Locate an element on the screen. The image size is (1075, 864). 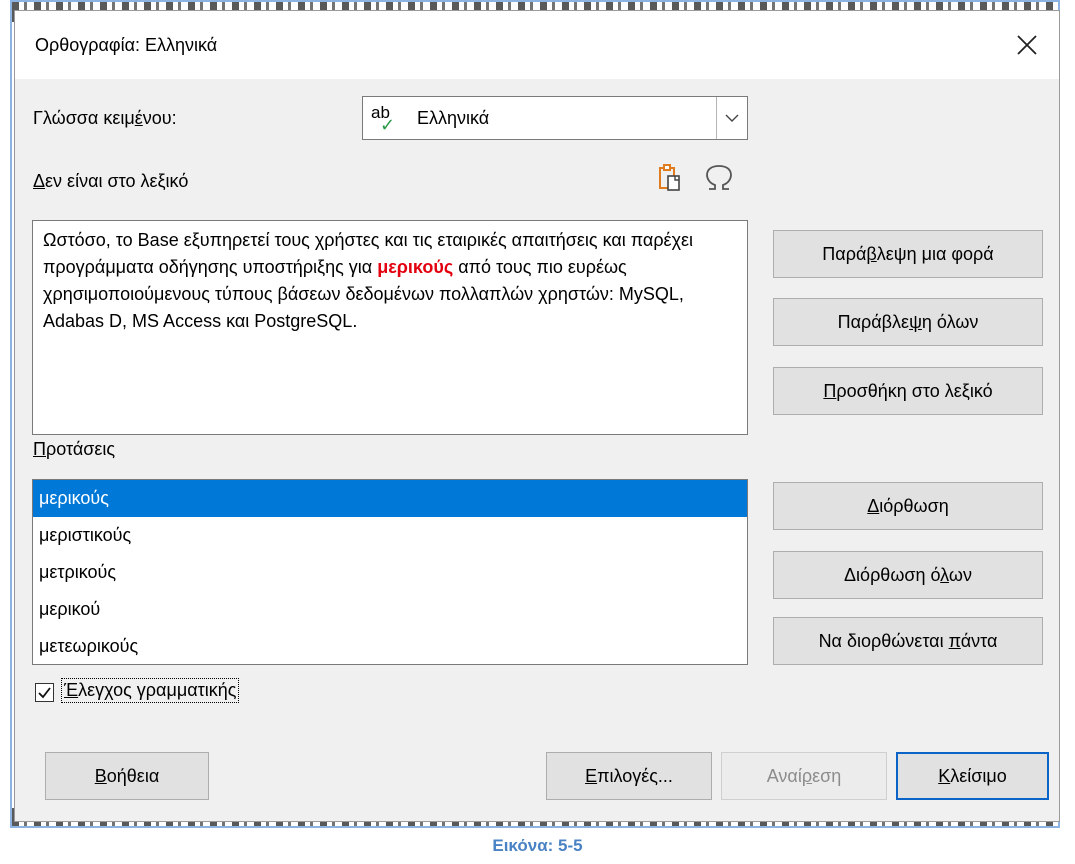
help-button: Βοήθεια is located at coordinates (127, 776).